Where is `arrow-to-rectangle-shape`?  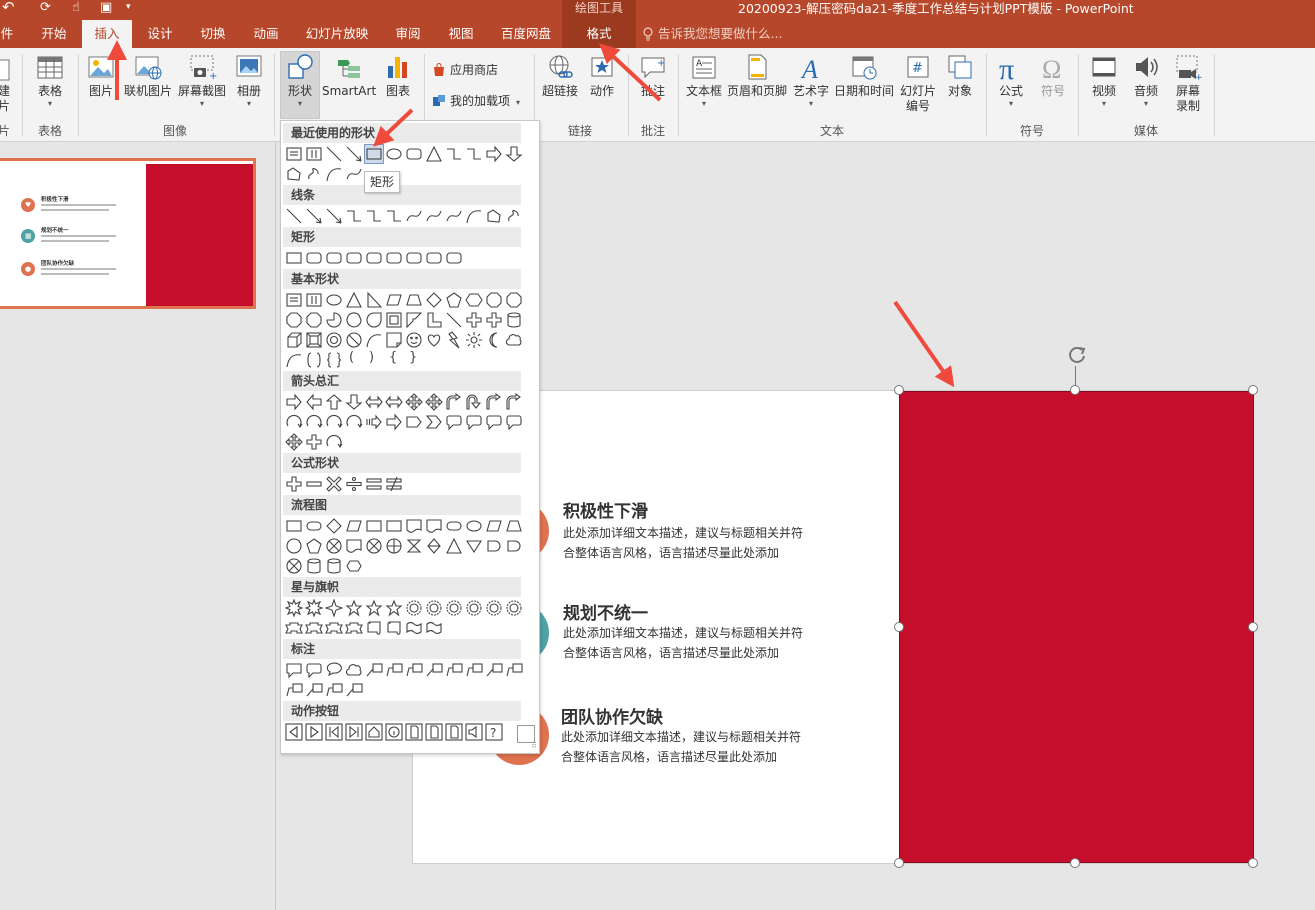
arrow-to-rectangle-shape is located at coordinates (393, 127).